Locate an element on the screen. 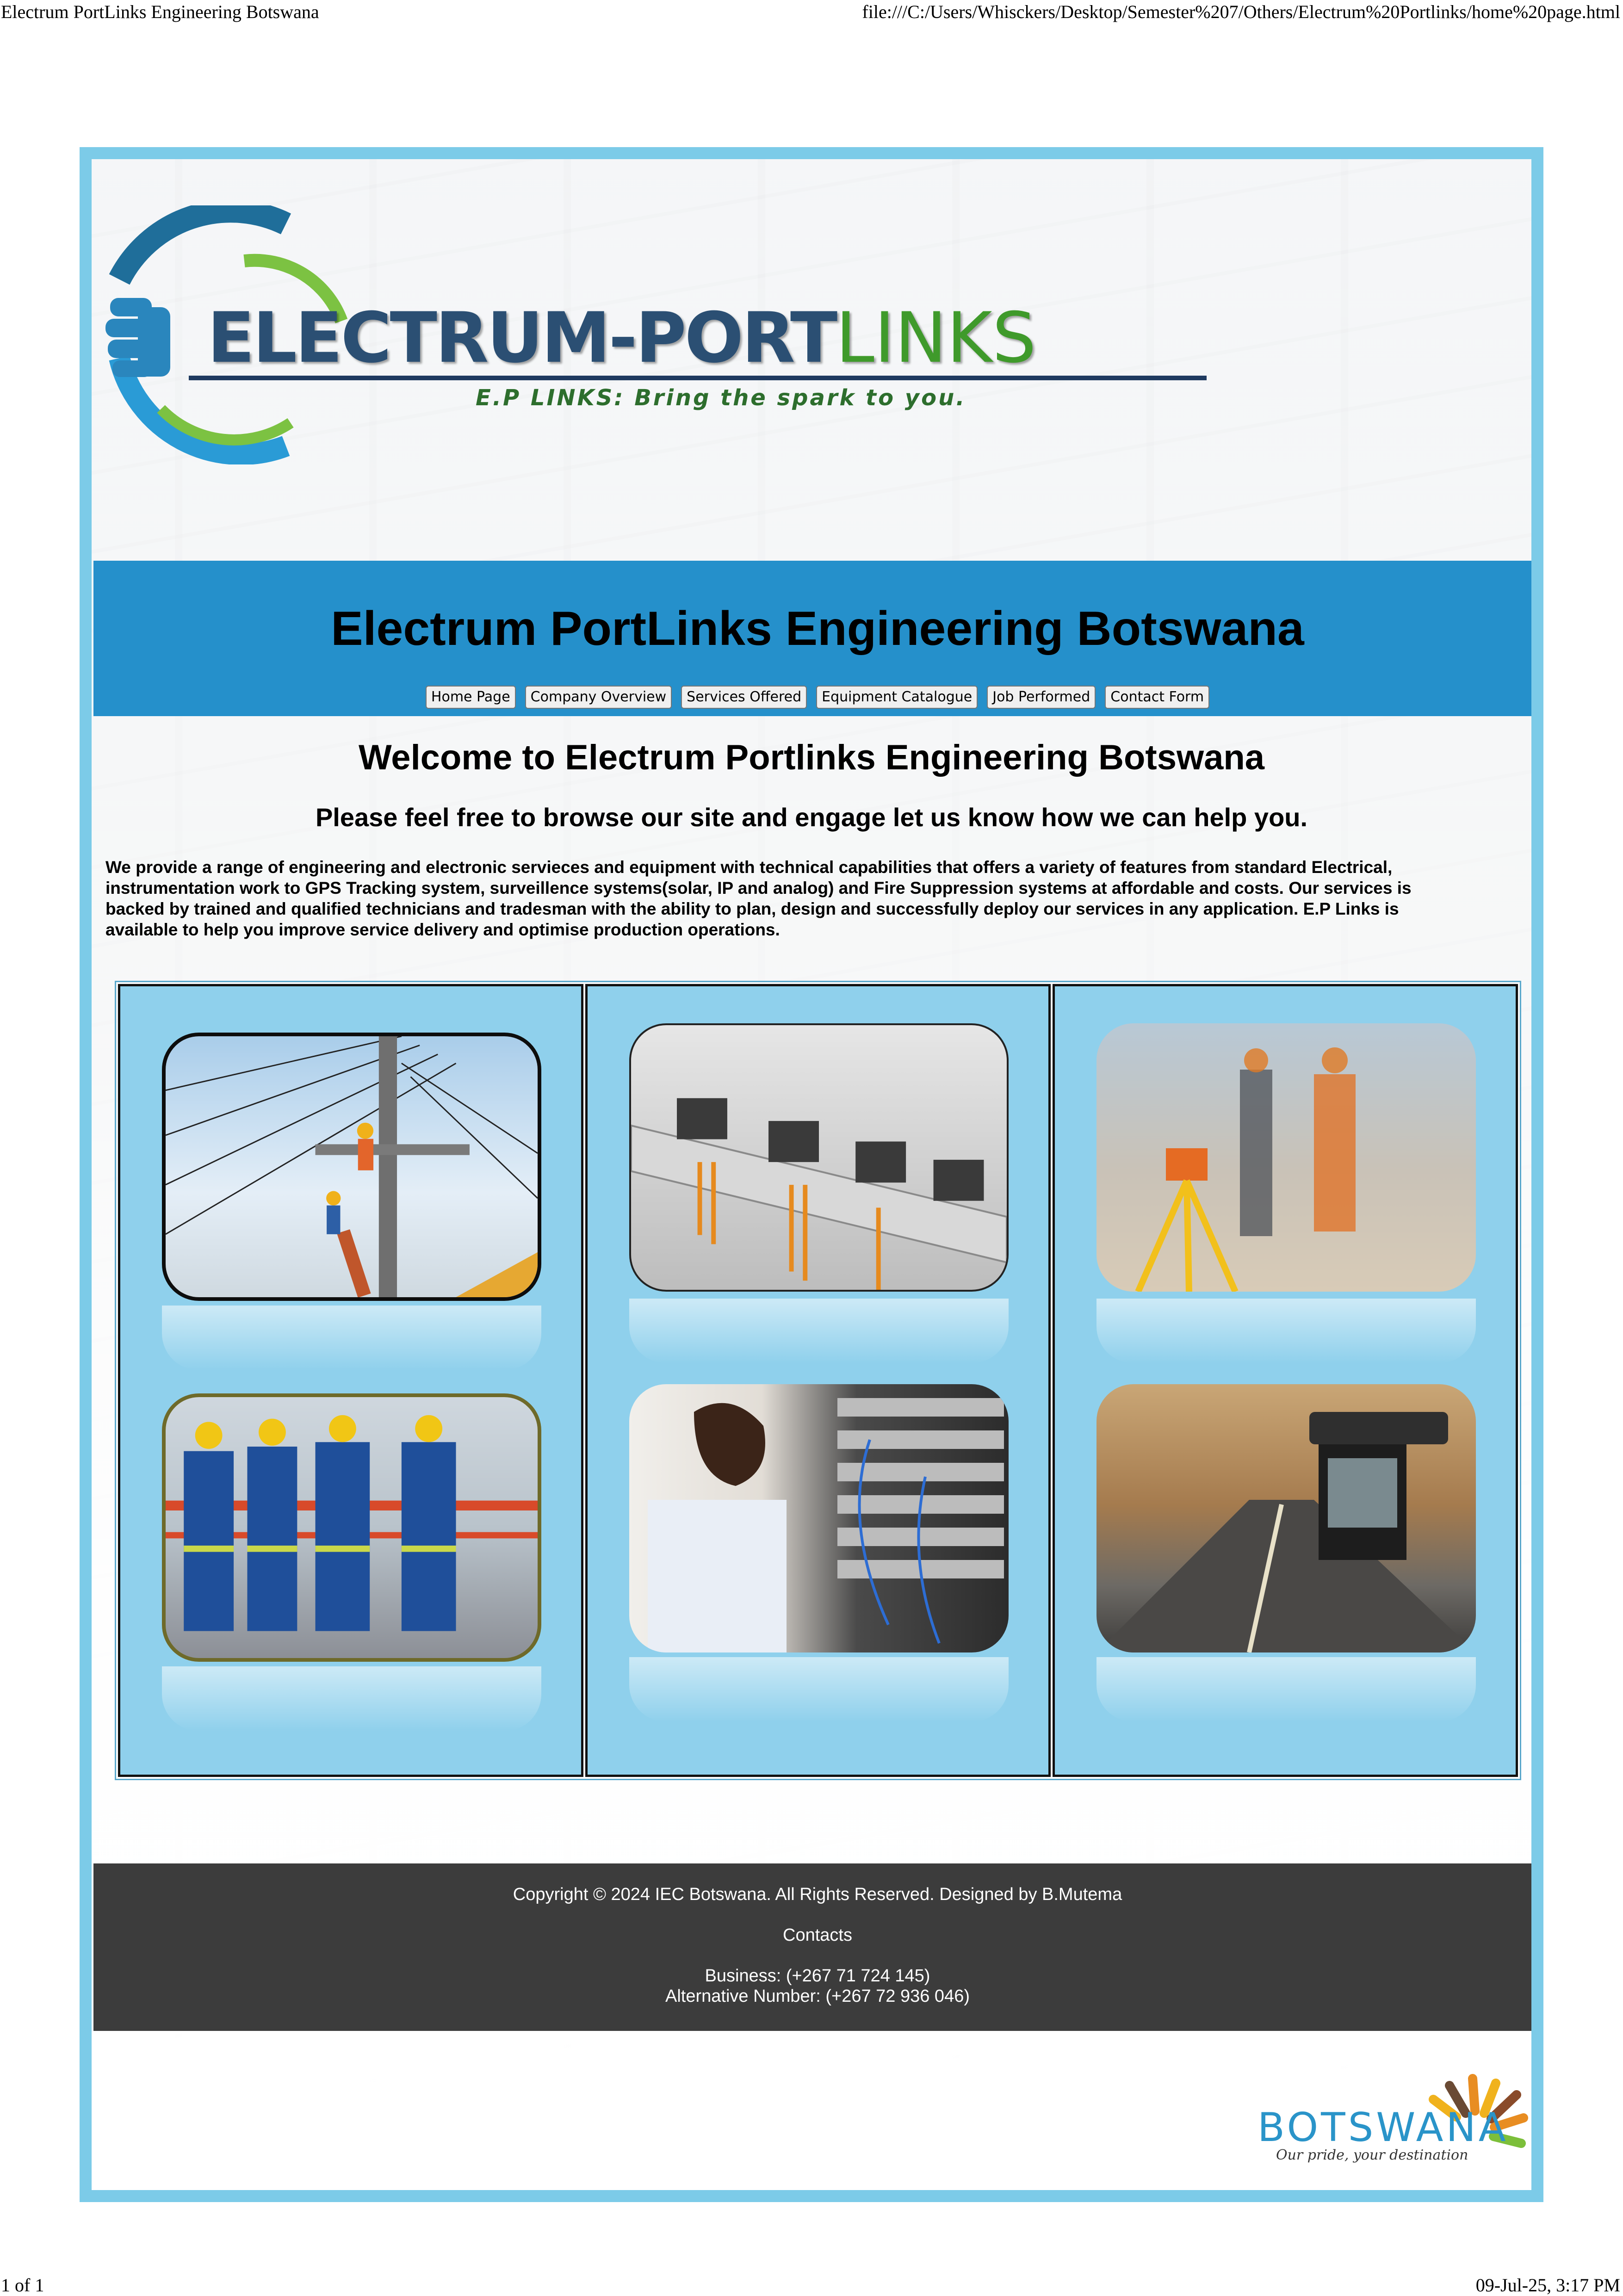 This screenshot has width=1623, height=2296. nav-services-offered: Services Offered is located at coordinates (744, 697).